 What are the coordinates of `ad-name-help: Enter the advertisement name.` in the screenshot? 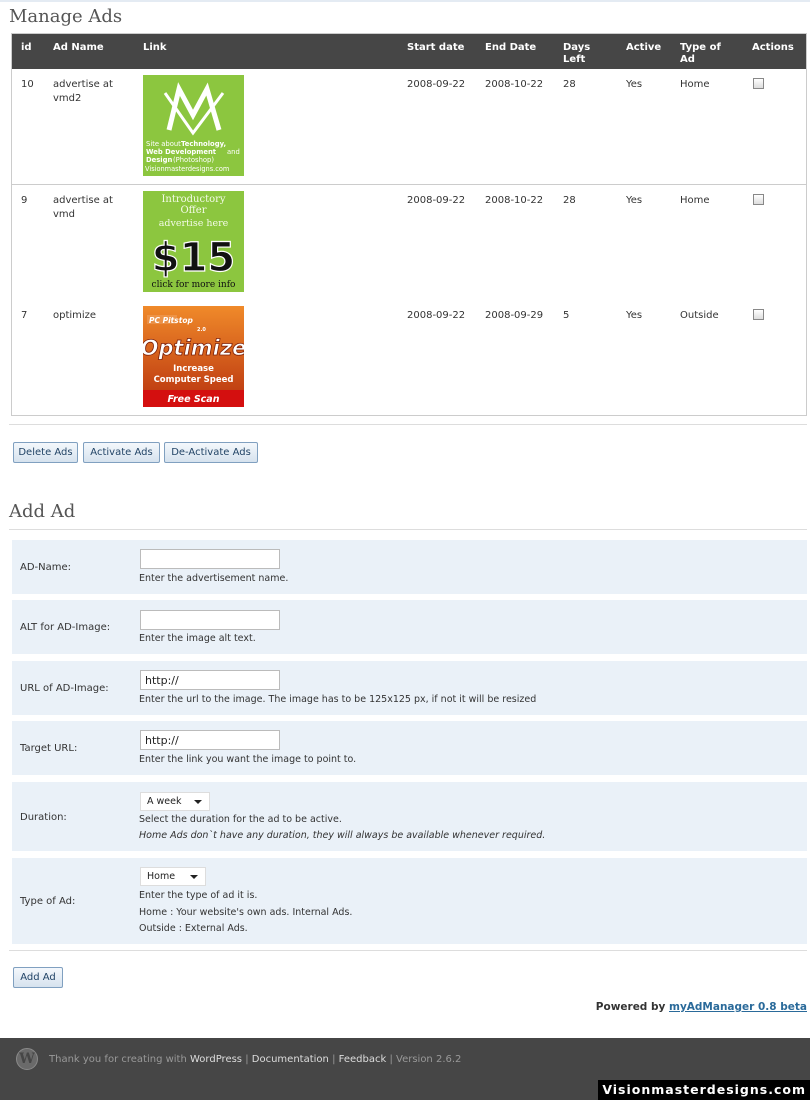 It's located at (214, 578).